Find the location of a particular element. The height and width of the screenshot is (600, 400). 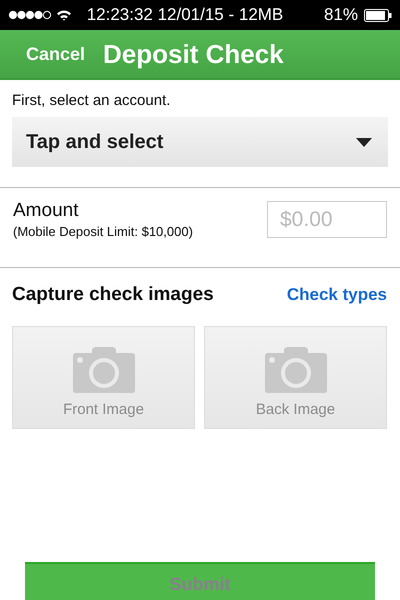

capture-heading: Capture check images is located at coordinates (113, 295).